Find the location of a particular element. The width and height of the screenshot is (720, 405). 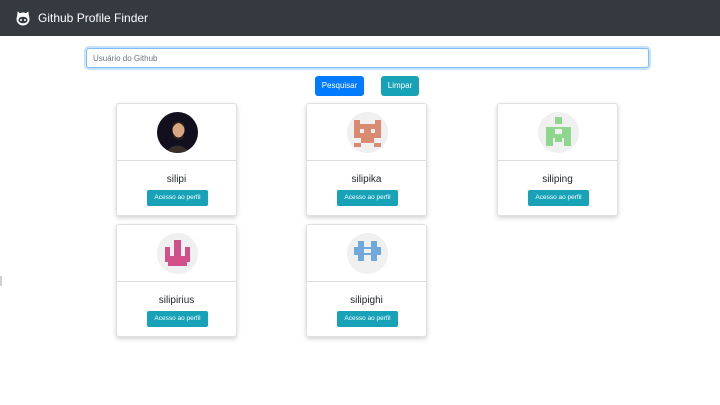

app-title: Github Profile Finder is located at coordinates (93, 18).